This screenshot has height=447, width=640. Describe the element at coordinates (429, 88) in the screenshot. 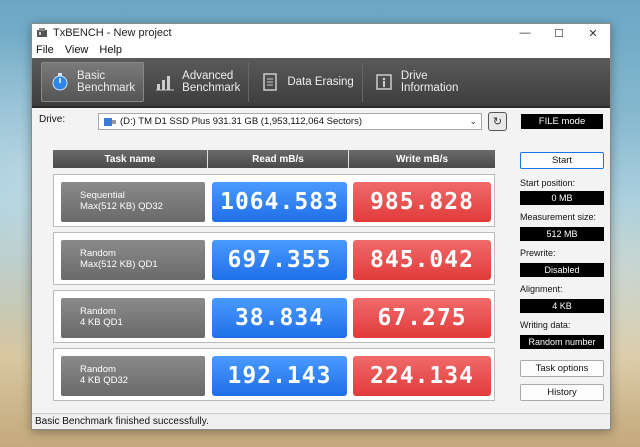

I see `tab-label: Information` at that location.